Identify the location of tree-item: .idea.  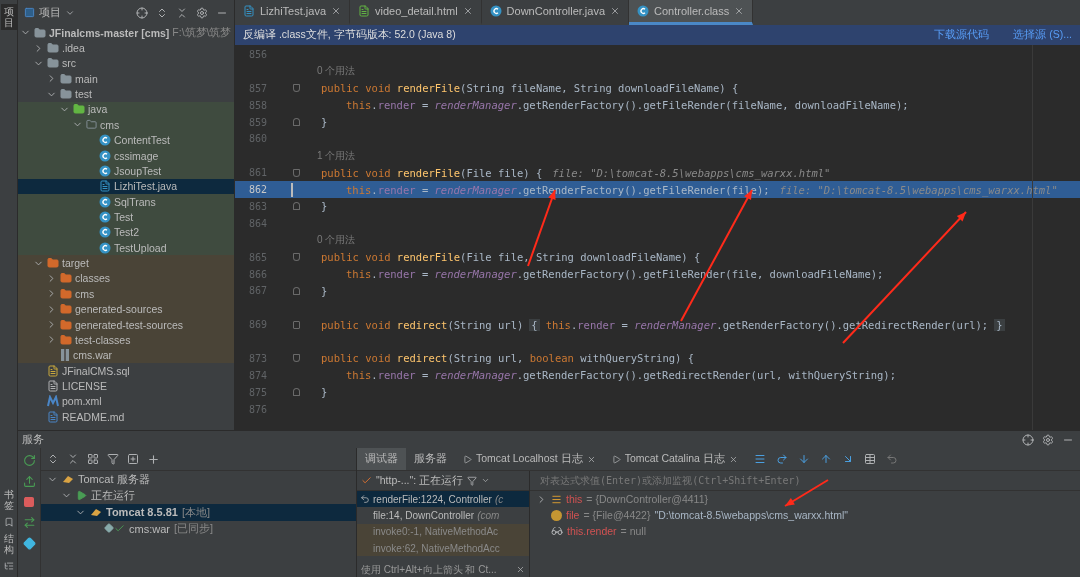
(126, 48).